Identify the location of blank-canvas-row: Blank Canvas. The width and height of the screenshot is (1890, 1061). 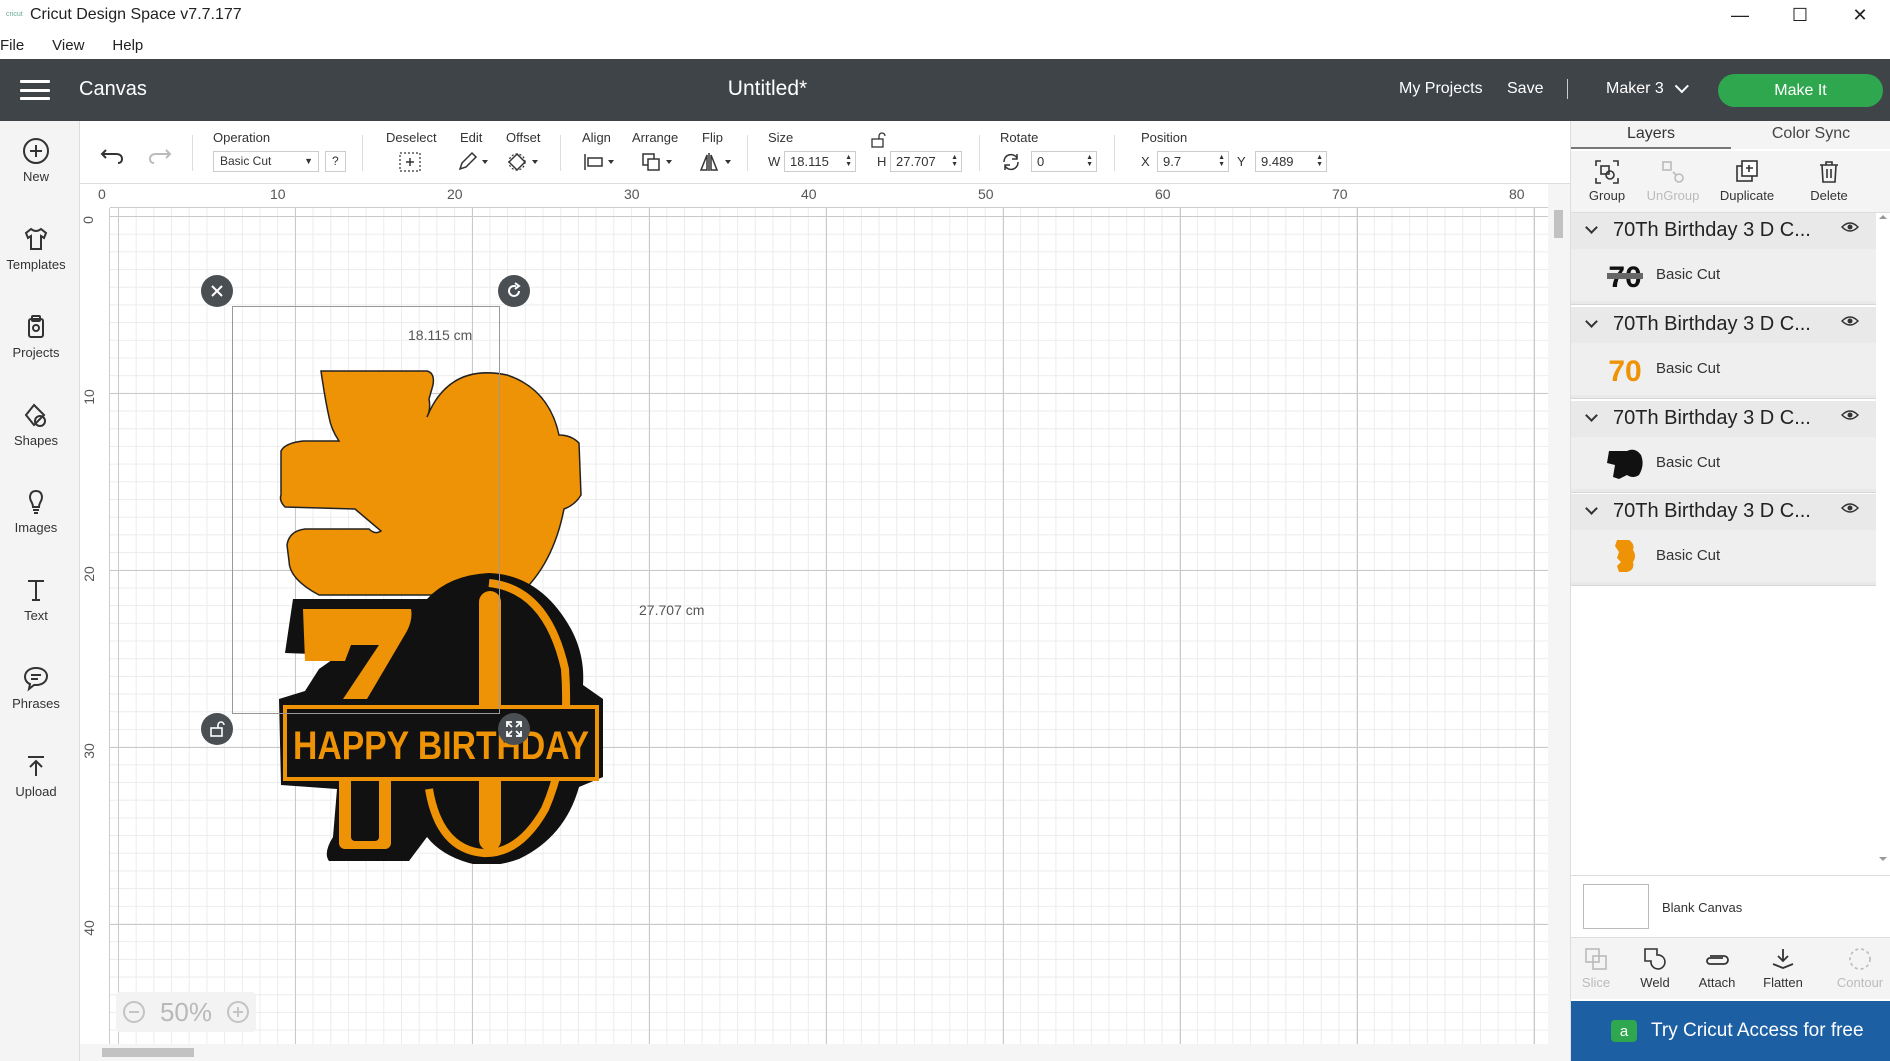
(1730, 906).